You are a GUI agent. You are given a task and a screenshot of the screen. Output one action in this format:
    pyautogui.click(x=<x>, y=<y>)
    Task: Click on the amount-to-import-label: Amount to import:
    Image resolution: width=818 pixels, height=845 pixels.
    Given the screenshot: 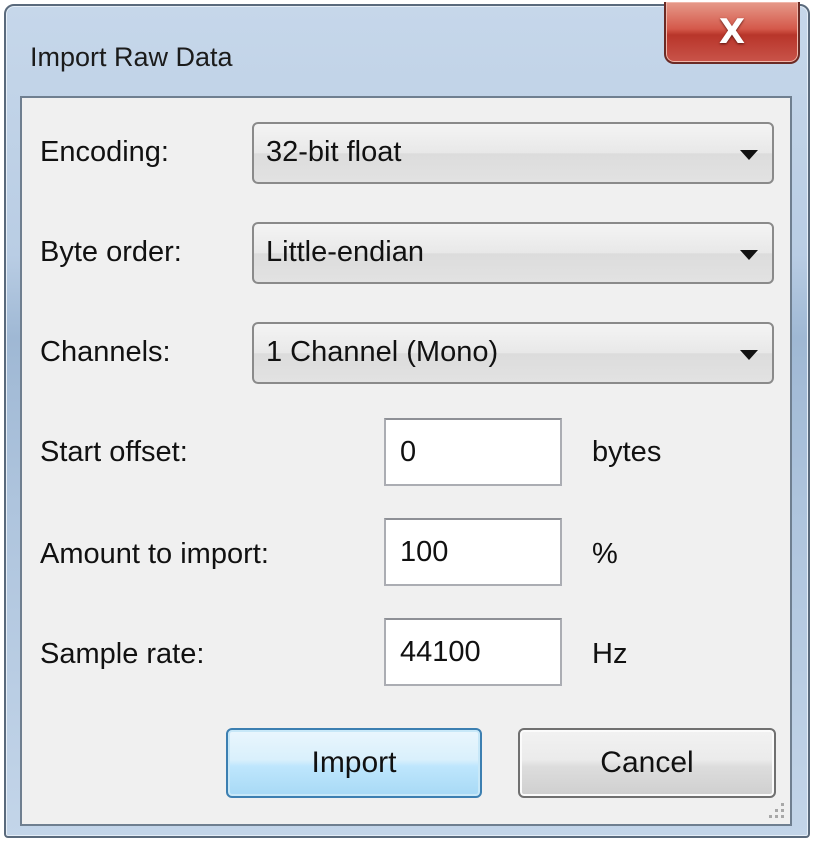 What is the action you would take?
    pyautogui.click(x=154, y=554)
    